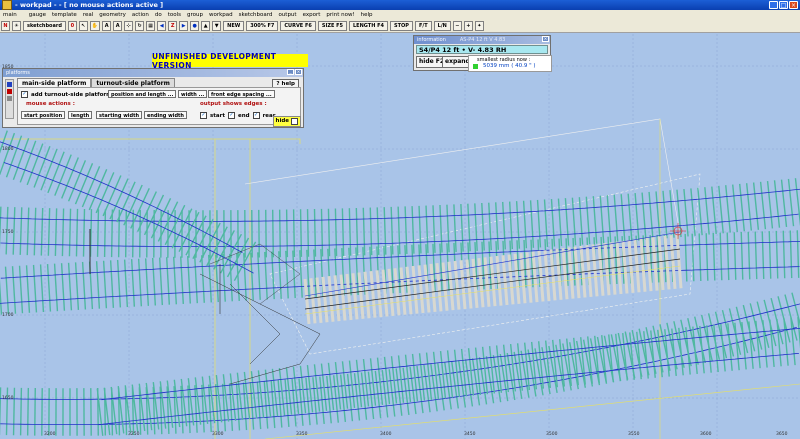 Image resolution: width=800 pixels, height=439 pixels. Describe the element at coordinates (37, 15) in the screenshot. I see `menu-gauge: gauge` at that location.